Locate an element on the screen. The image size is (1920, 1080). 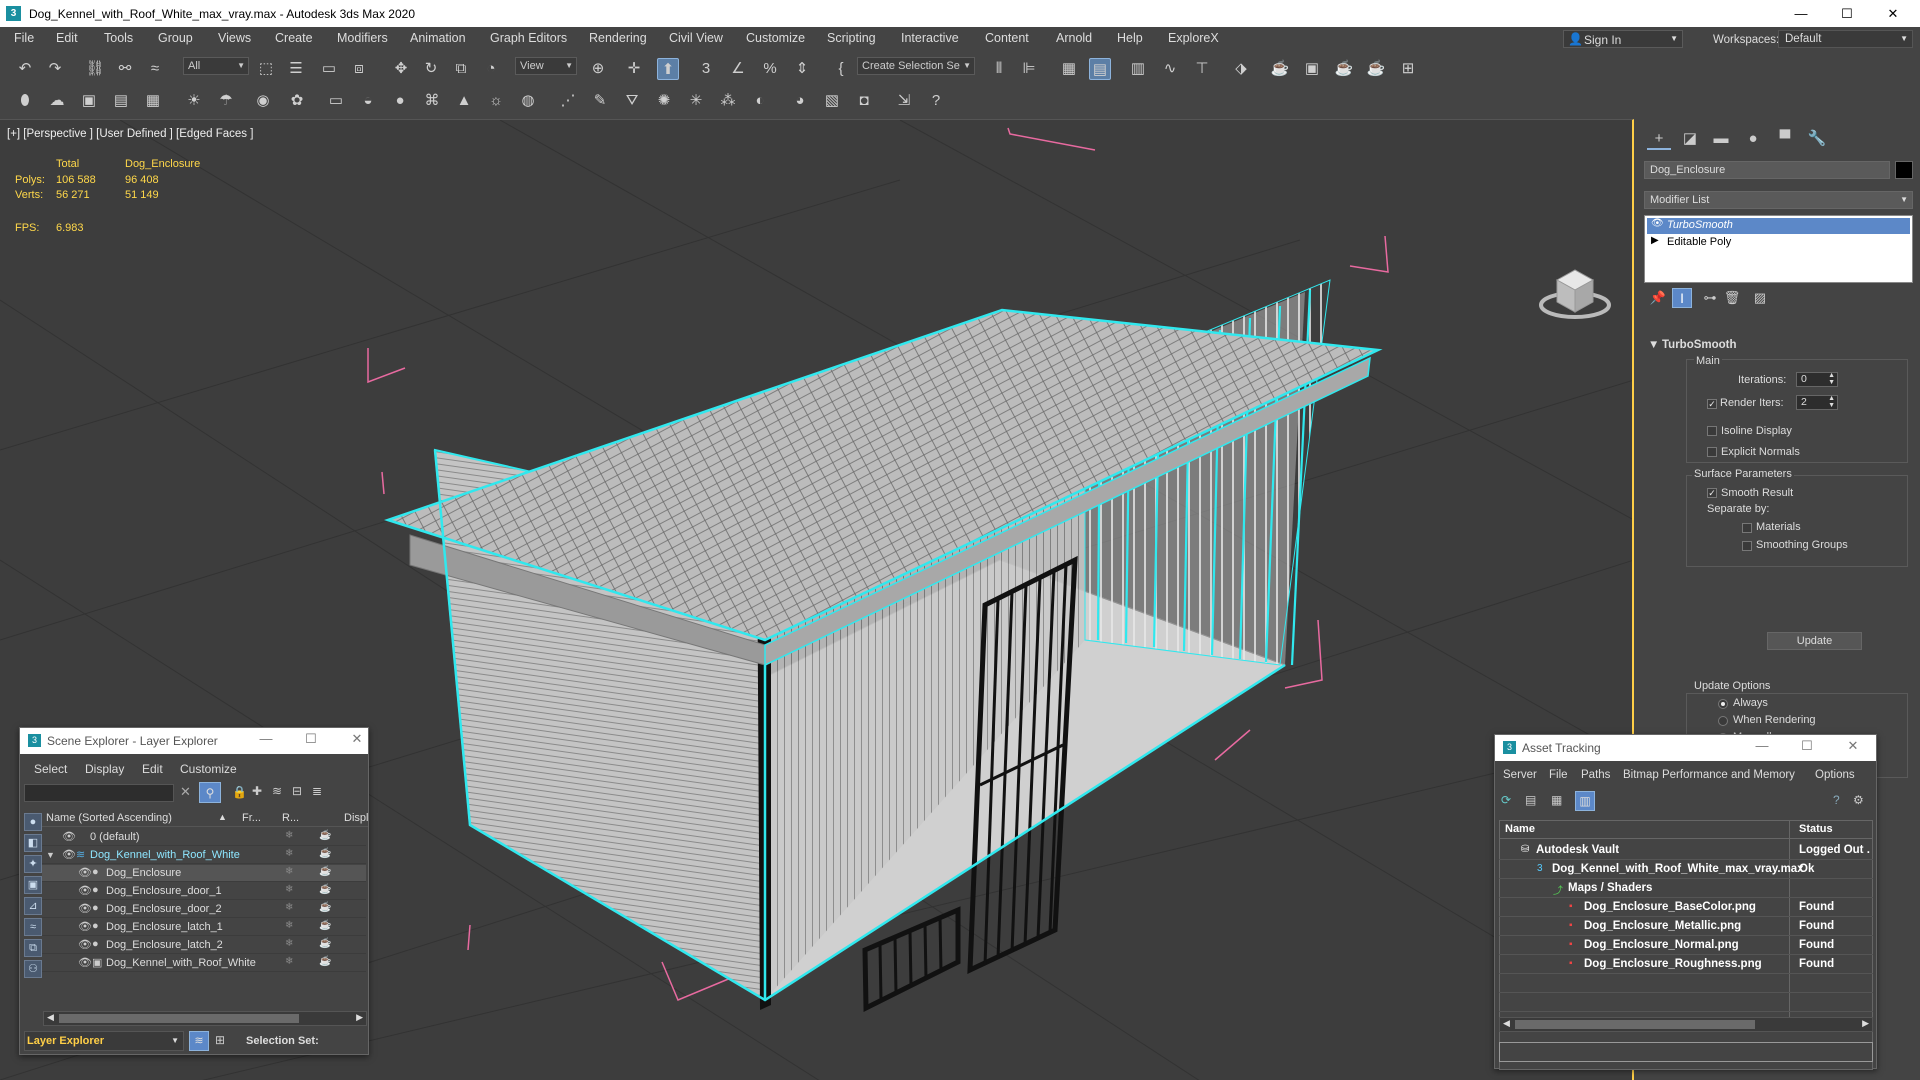
expand-arrow-icon: ▶ is located at coordinates (1655, 240).